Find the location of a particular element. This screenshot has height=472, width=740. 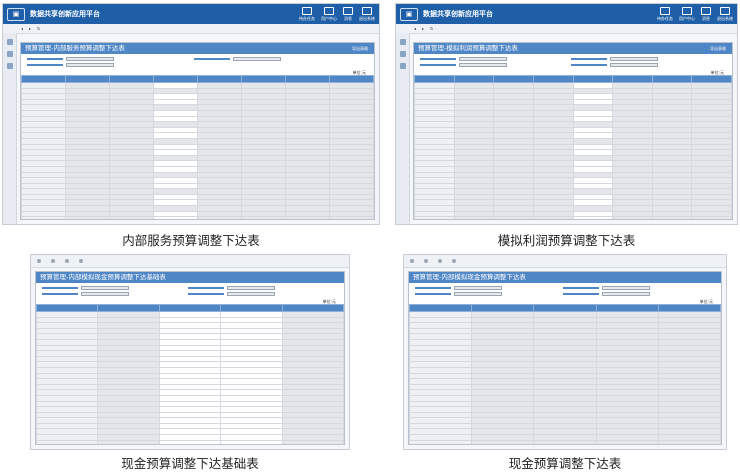

top-icon-group: 待办任务 用户中心 消息 退出系统 is located at coordinates (695, 14).